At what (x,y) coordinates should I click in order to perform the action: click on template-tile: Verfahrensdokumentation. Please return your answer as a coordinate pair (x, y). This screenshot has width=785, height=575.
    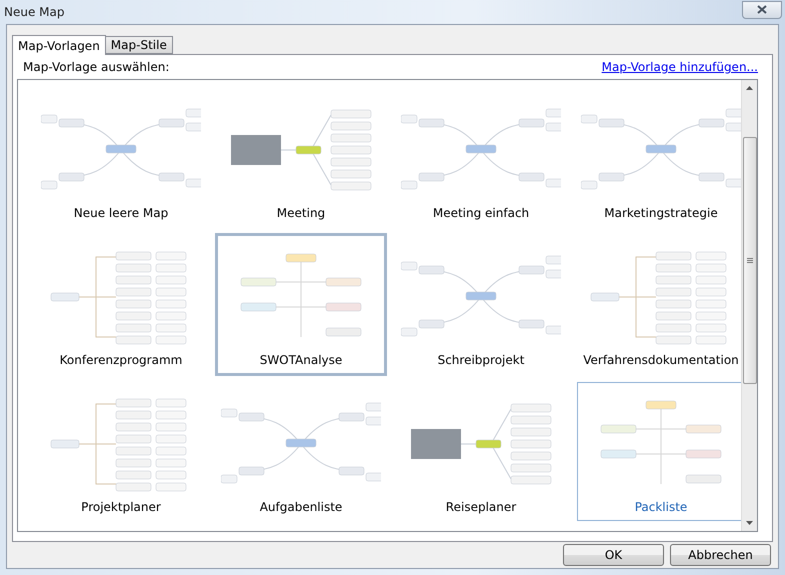
    Looking at the image, I should click on (659, 304).